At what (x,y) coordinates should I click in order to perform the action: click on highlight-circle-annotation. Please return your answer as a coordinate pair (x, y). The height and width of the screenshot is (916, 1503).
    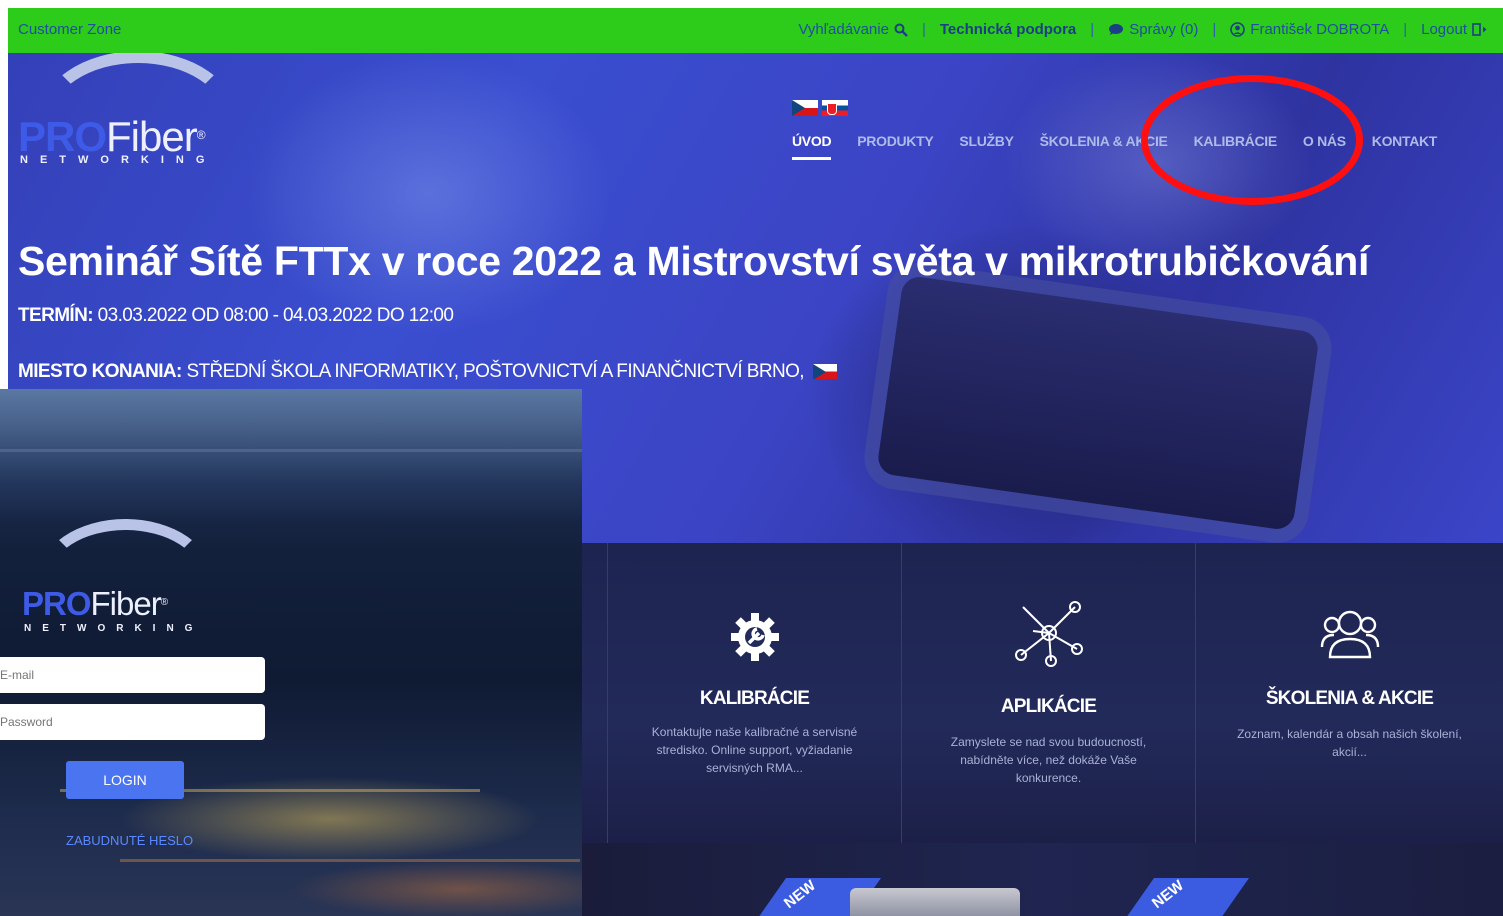
    Looking at the image, I should click on (1252, 140).